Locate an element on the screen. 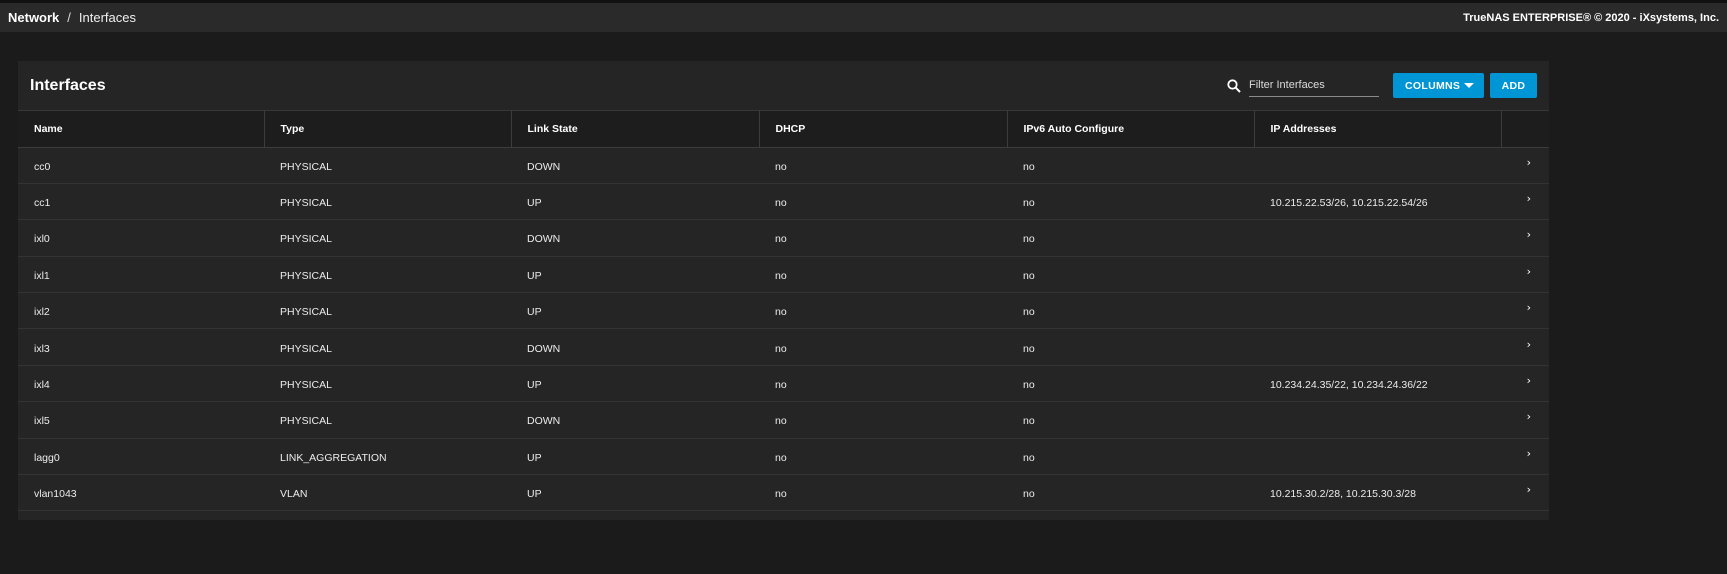 This screenshot has height=574, width=1727. breadcrumb-interfaces: Interfaces is located at coordinates (107, 17).